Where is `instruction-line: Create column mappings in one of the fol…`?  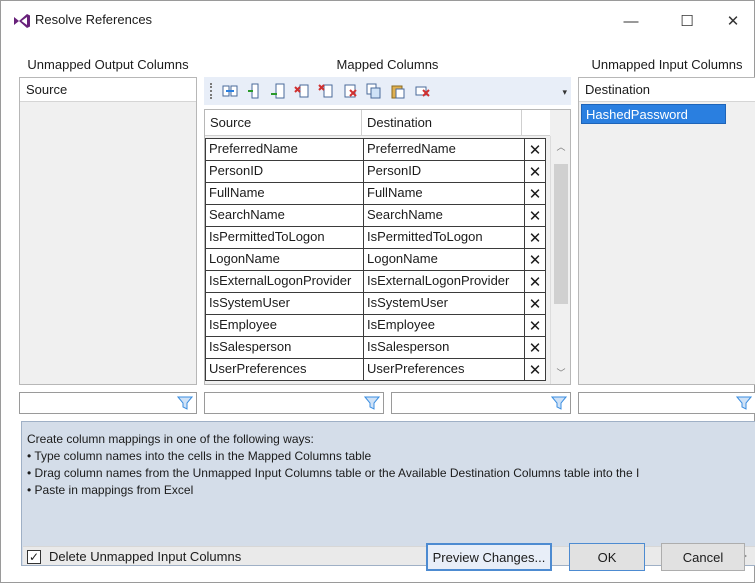
instruction-line: Create column mappings in one of the fol… is located at coordinates (170, 439).